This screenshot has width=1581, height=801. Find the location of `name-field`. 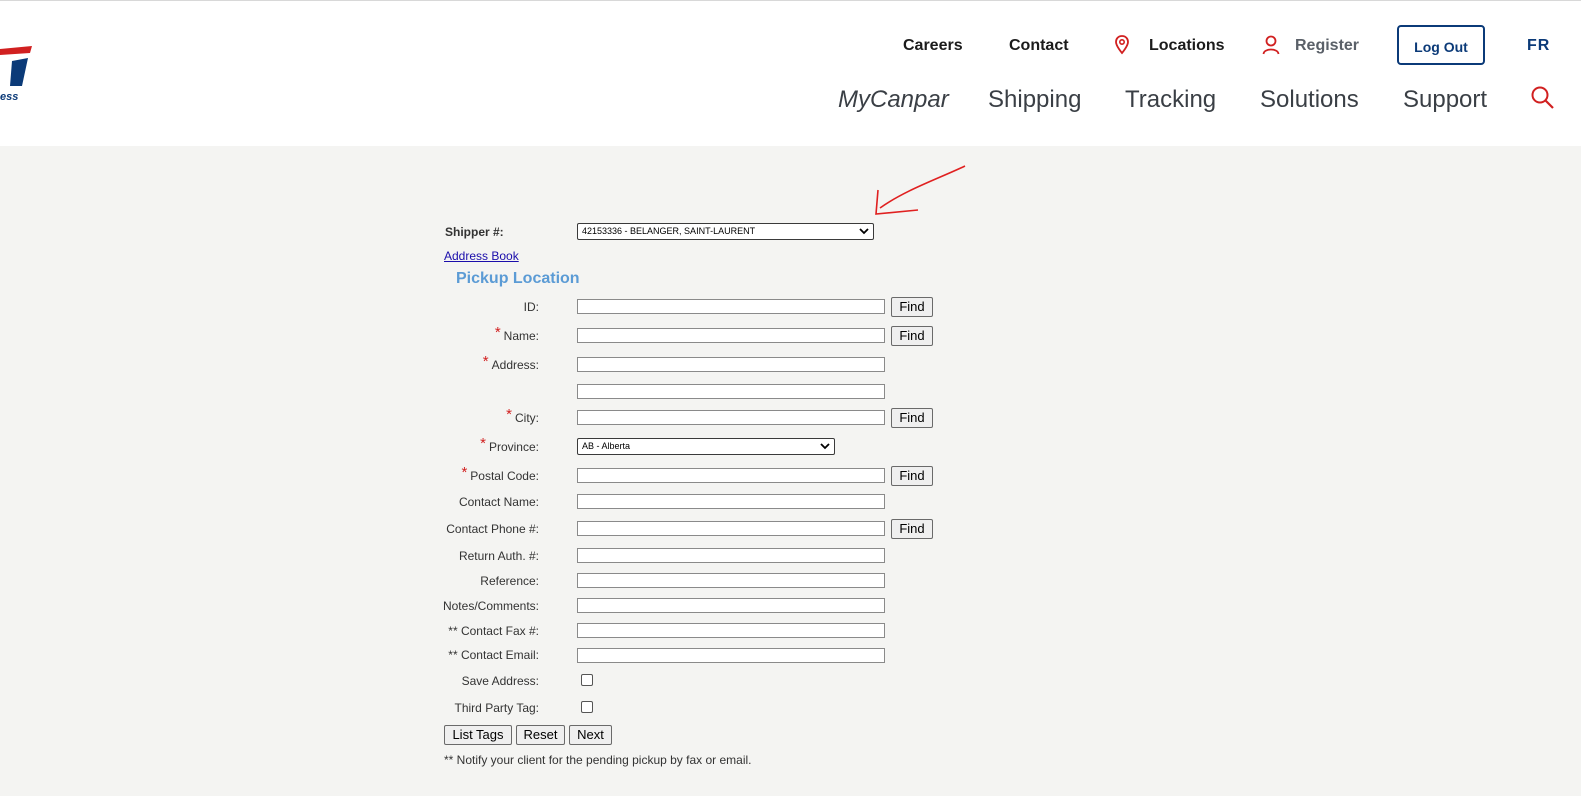

name-field is located at coordinates (731, 335).